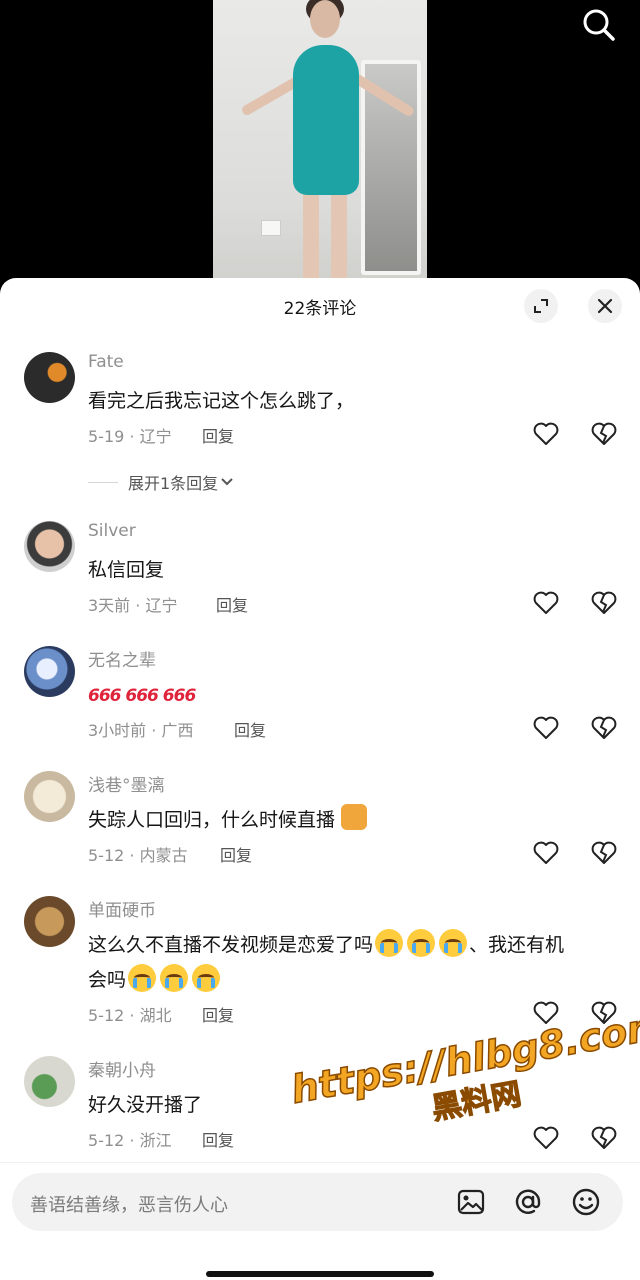 This screenshot has width=640, height=1280. What do you see at coordinates (353, 570) in the screenshot?
I see `comment-text: 私信回复` at bounding box center [353, 570].